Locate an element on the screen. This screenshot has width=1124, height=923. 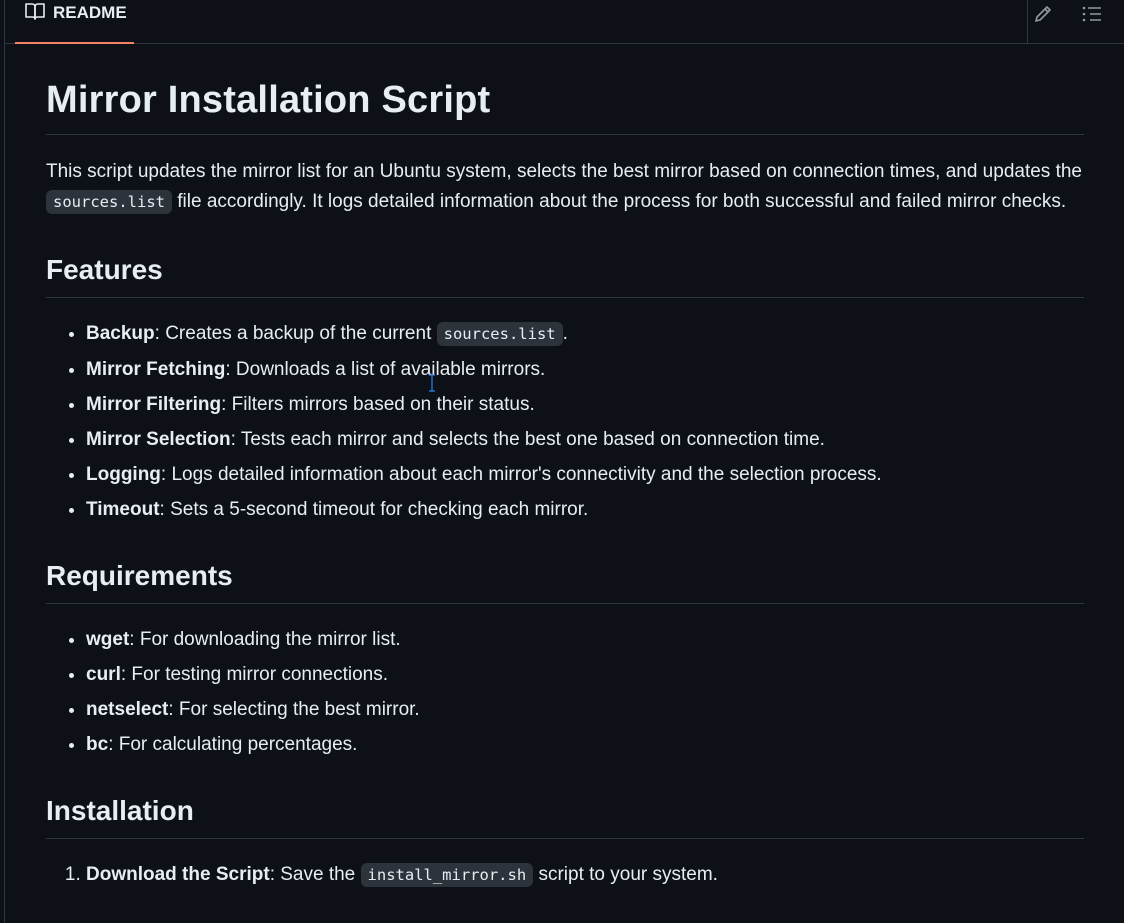
item-text: : Save the is located at coordinates (315, 874).